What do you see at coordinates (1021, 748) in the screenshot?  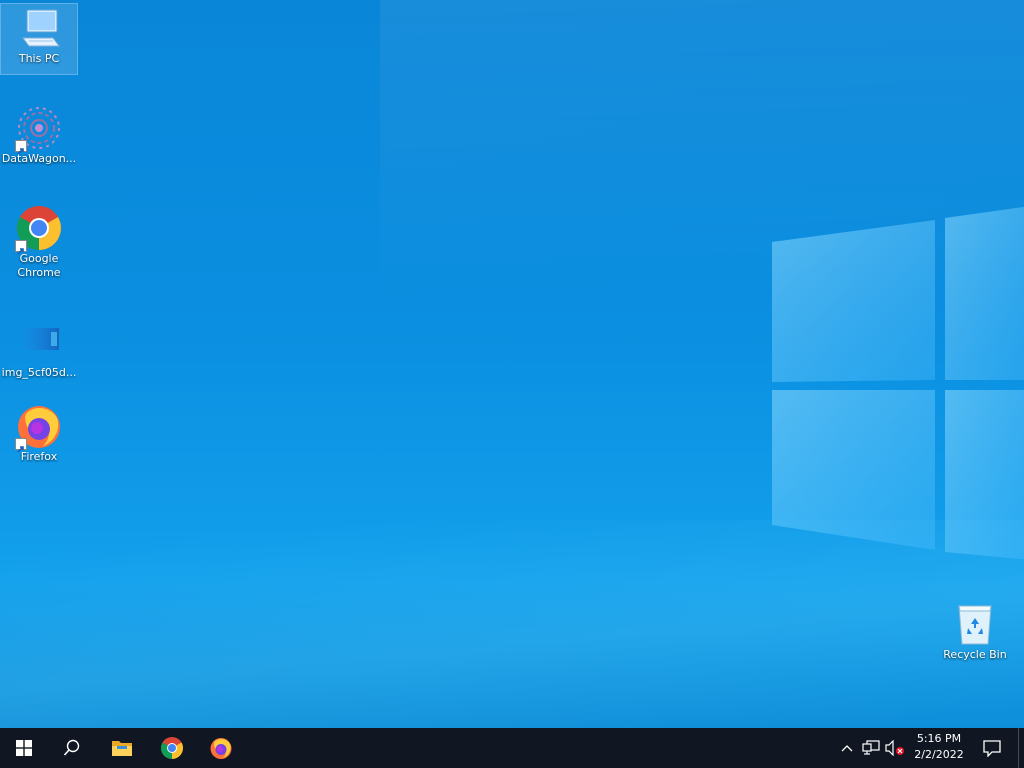 I see `show-desktop-button` at bounding box center [1021, 748].